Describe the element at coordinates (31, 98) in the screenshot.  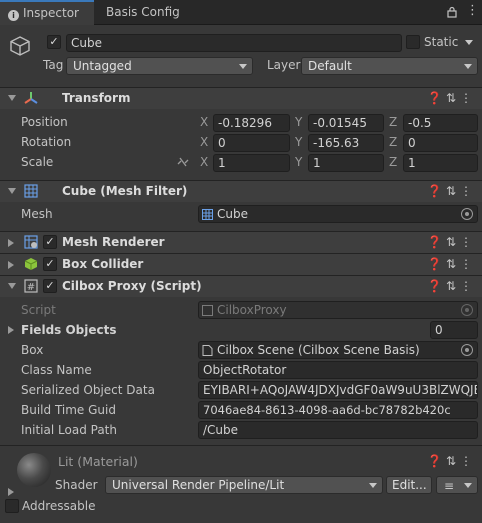
I see `transform-icon` at that location.